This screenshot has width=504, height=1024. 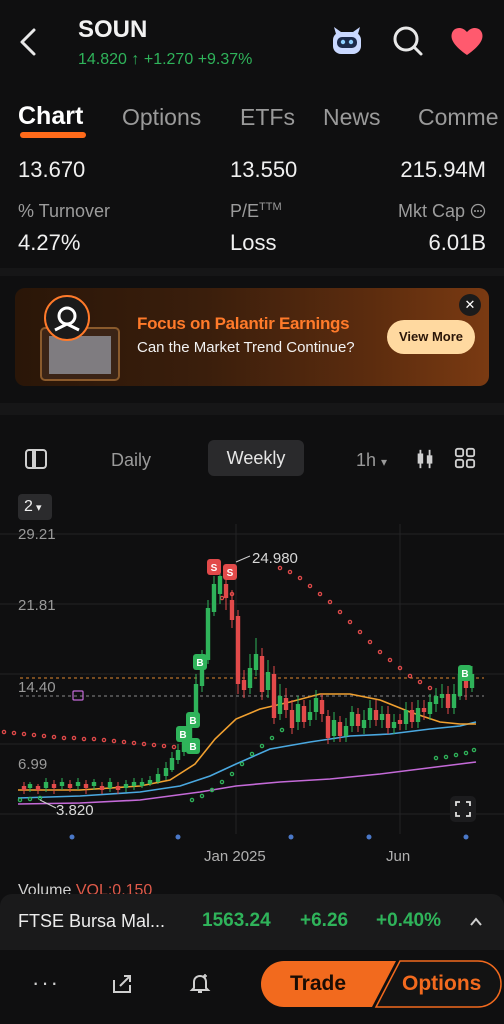 What do you see at coordinates (457, 242) in the screenshot?
I see `stat-mktcap: 6.01B` at bounding box center [457, 242].